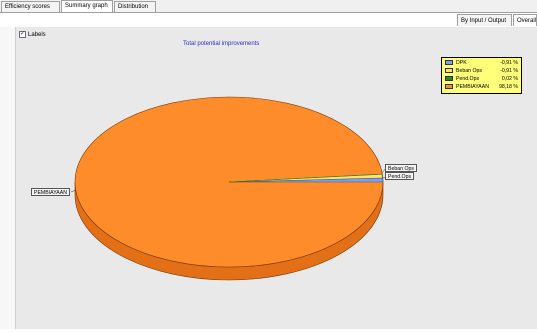 The image size is (537, 332). Describe the element at coordinates (461, 63) in the screenshot. I see `legend-name: DPK` at that location.